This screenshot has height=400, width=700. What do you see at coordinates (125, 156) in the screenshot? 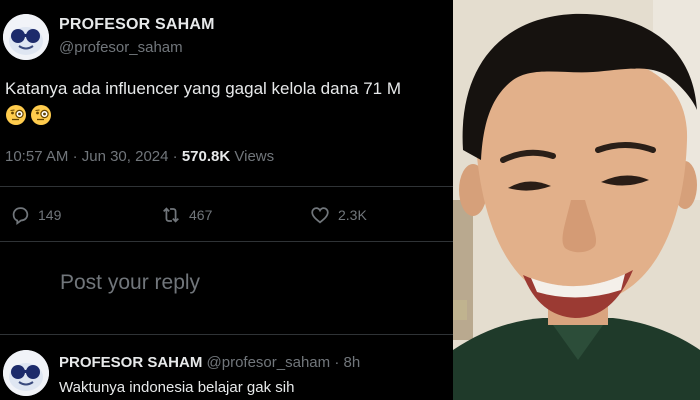
I see `tweet-date: Jun 30, 2024` at bounding box center [125, 156].